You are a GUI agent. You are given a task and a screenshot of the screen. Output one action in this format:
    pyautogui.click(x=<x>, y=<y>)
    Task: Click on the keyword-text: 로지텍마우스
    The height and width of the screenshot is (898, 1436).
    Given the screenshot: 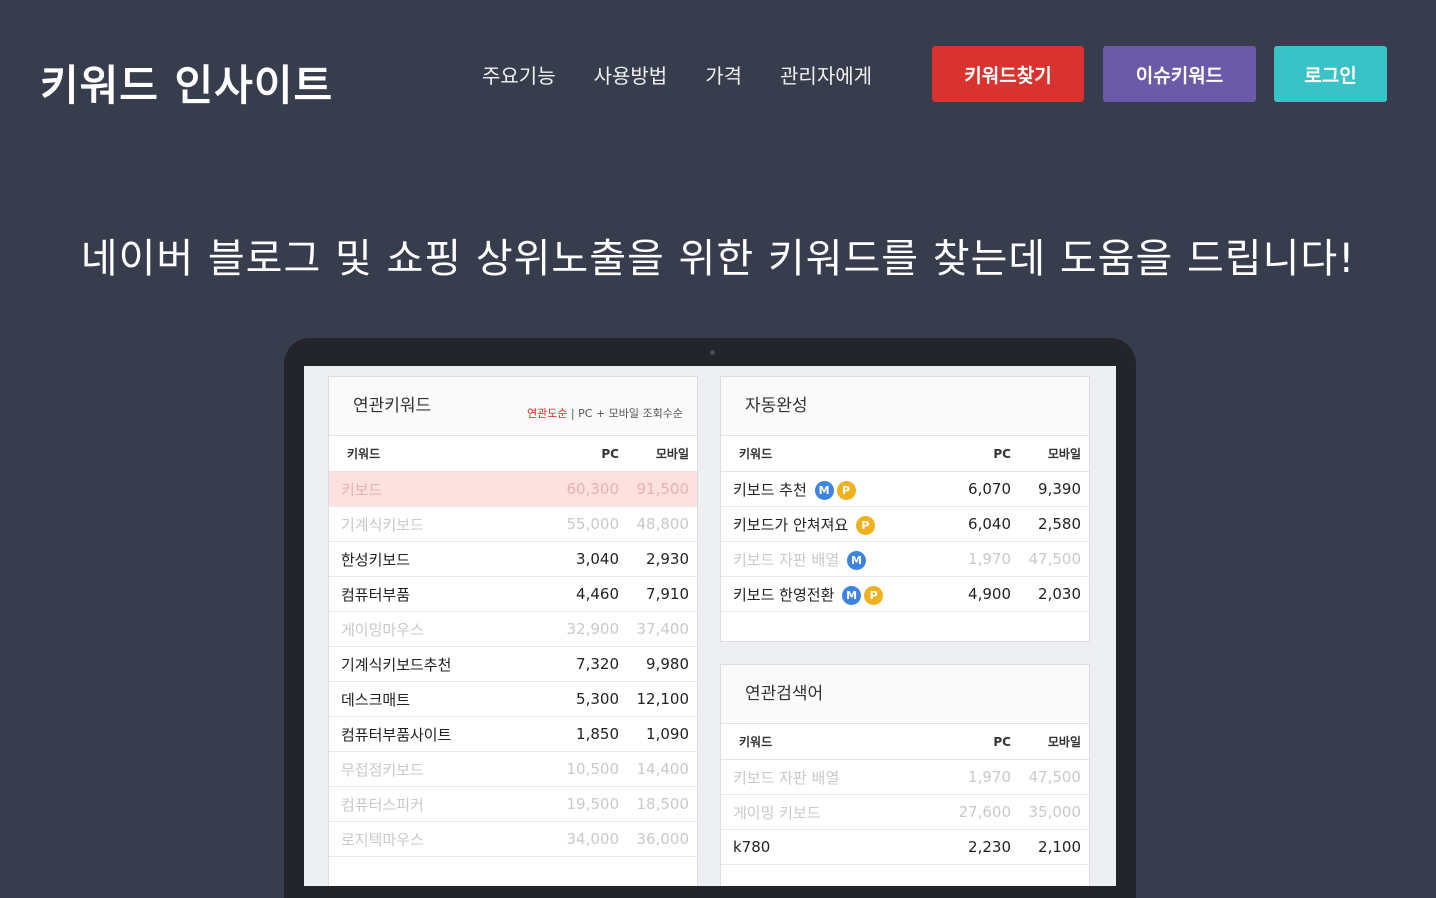 What is the action you would take?
    pyautogui.click(x=382, y=839)
    